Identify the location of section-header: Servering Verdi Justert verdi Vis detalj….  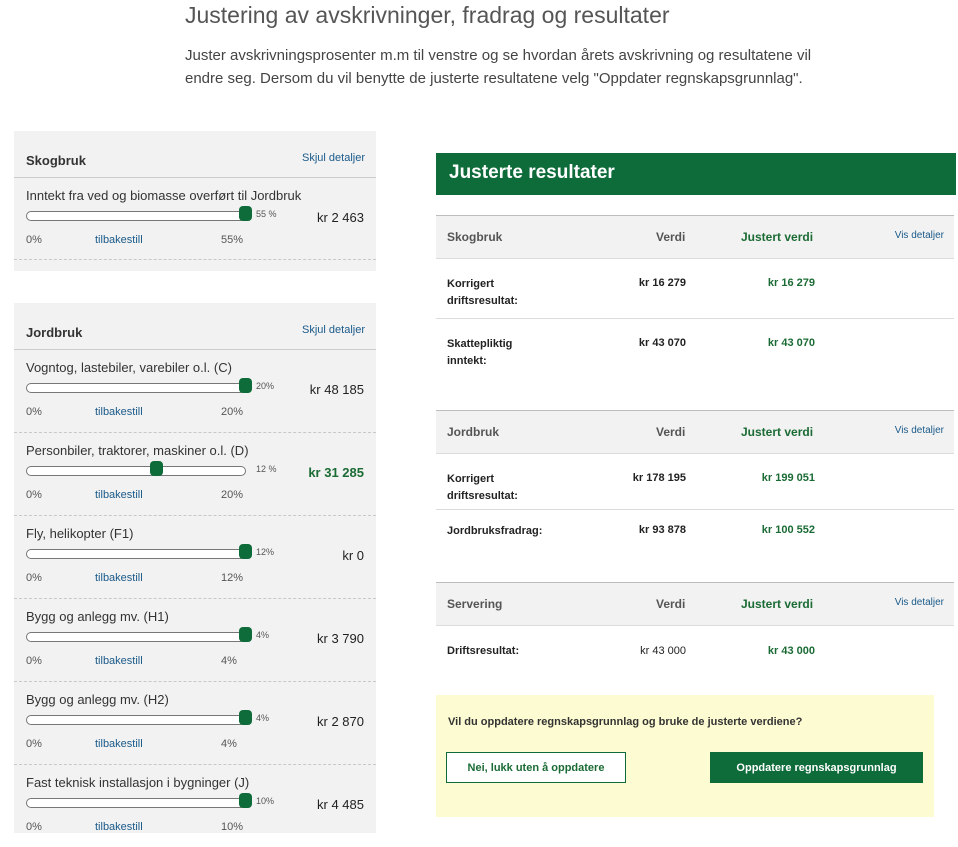
(695, 604).